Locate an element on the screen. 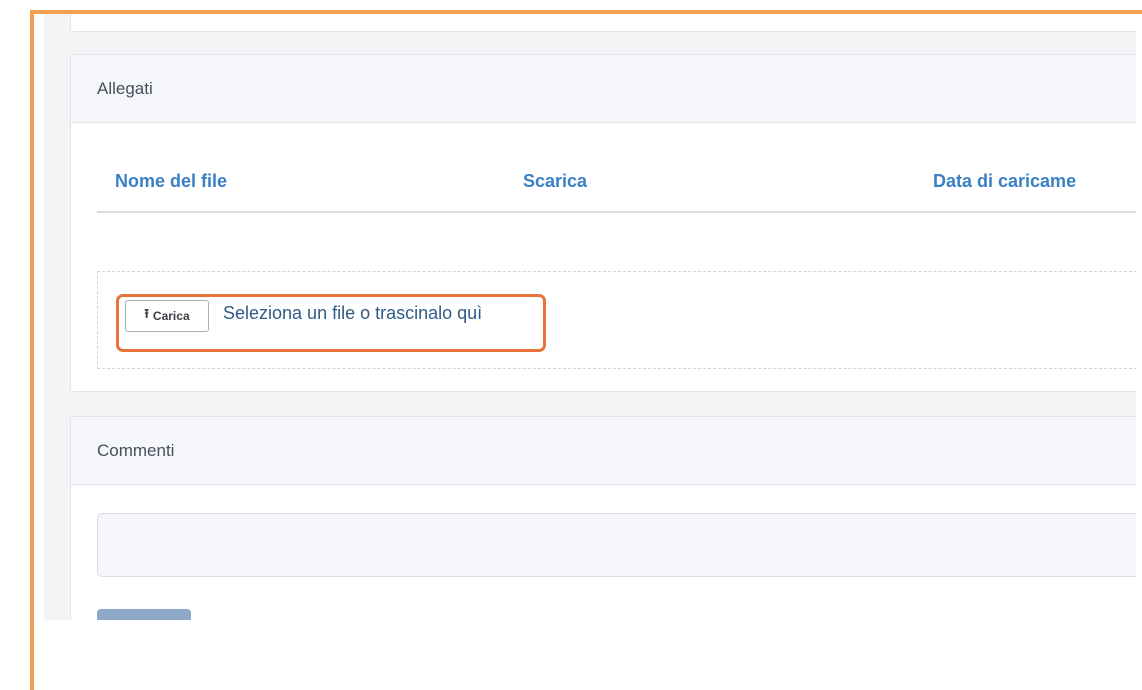 The width and height of the screenshot is (1142, 690). column-header-download: Scarica is located at coordinates (555, 181).